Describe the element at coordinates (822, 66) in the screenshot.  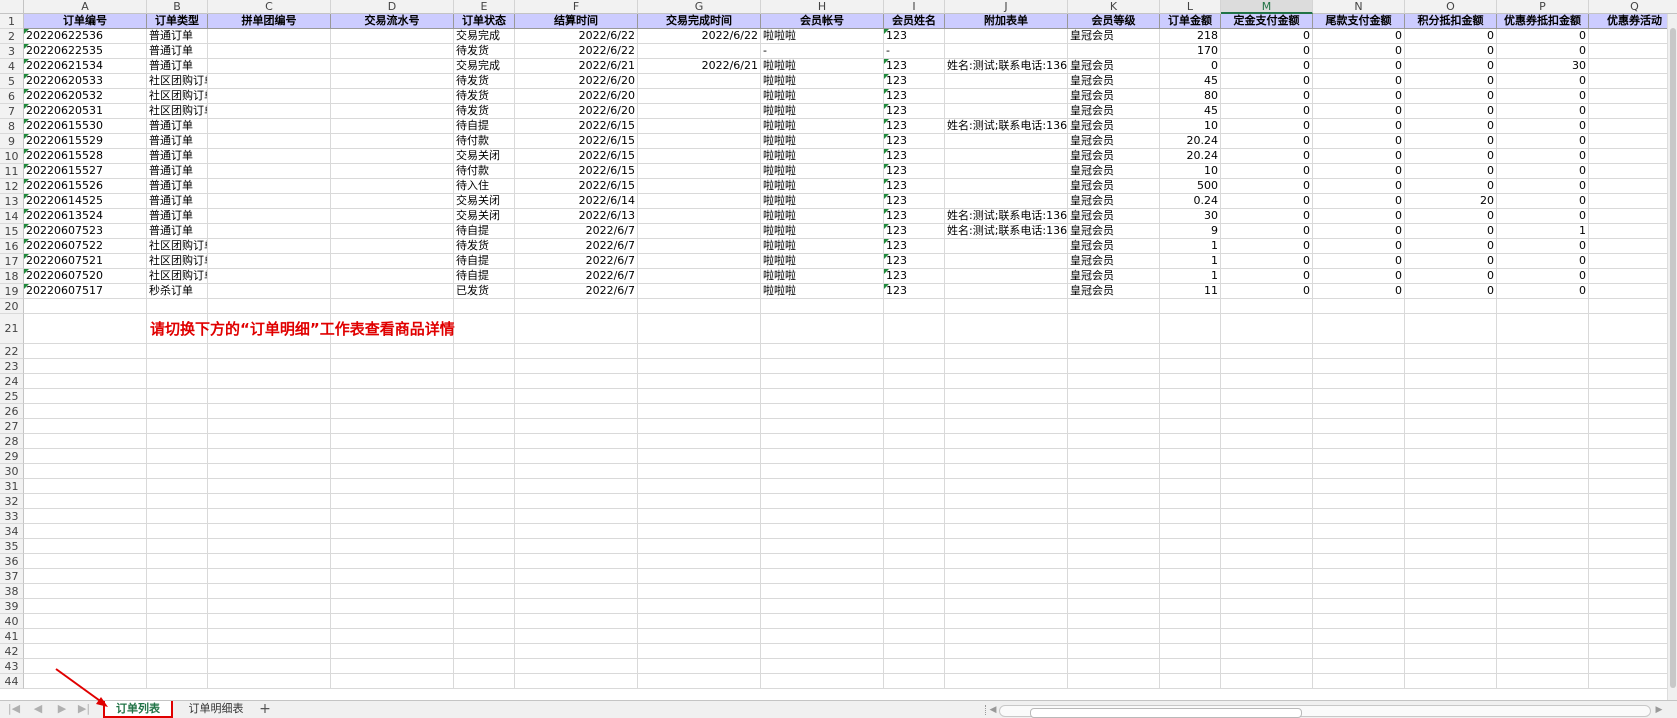
I see `table-cell: 啦啦啦` at that location.